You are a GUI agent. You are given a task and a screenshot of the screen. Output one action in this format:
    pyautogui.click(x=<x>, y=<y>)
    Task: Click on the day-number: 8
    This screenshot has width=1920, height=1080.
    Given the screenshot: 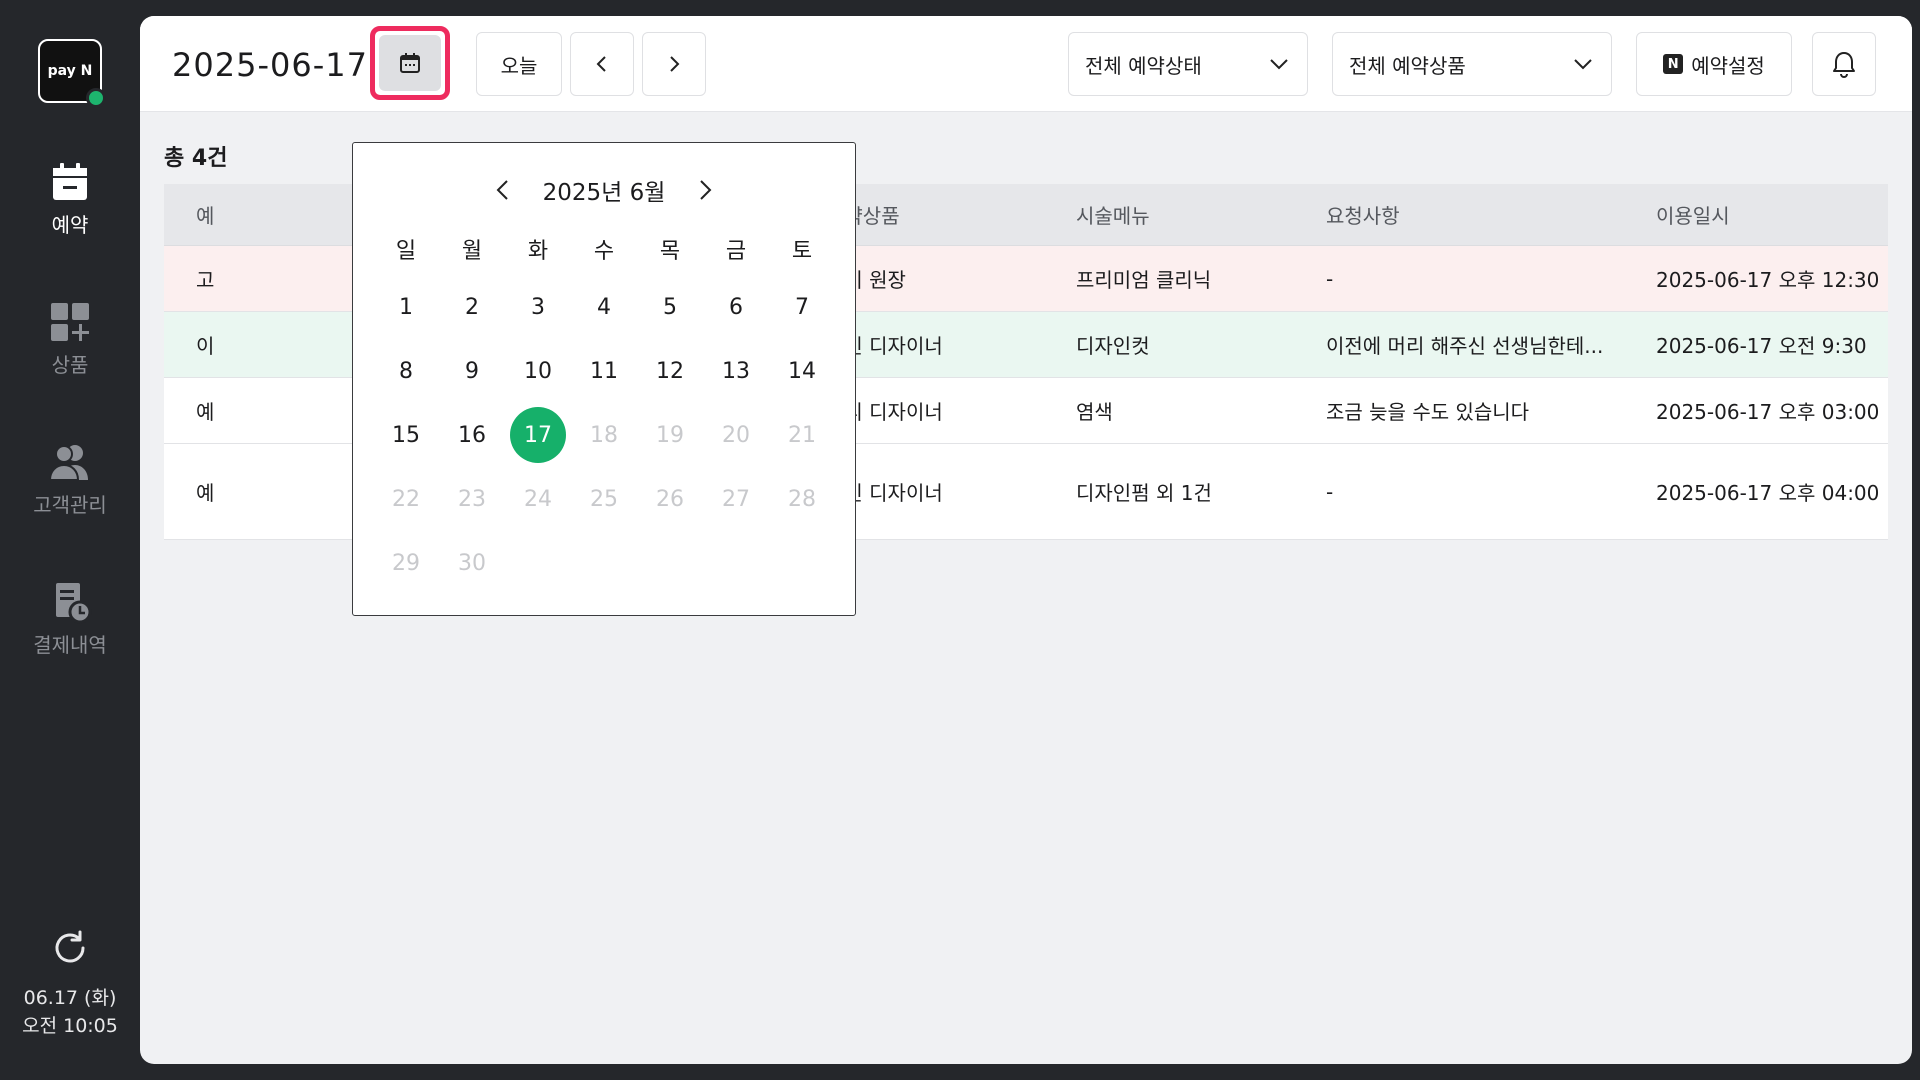 What is the action you would take?
    pyautogui.click(x=406, y=371)
    